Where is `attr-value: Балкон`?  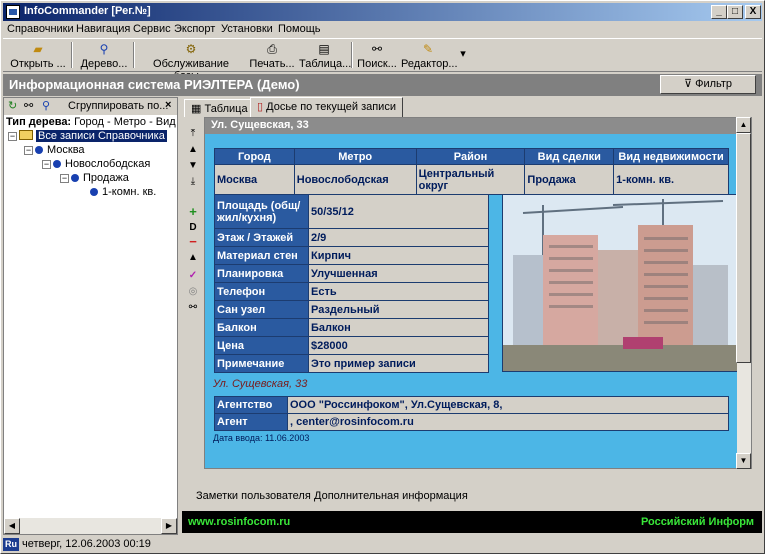 attr-value: Балкон is located at coordinates (398, 327).